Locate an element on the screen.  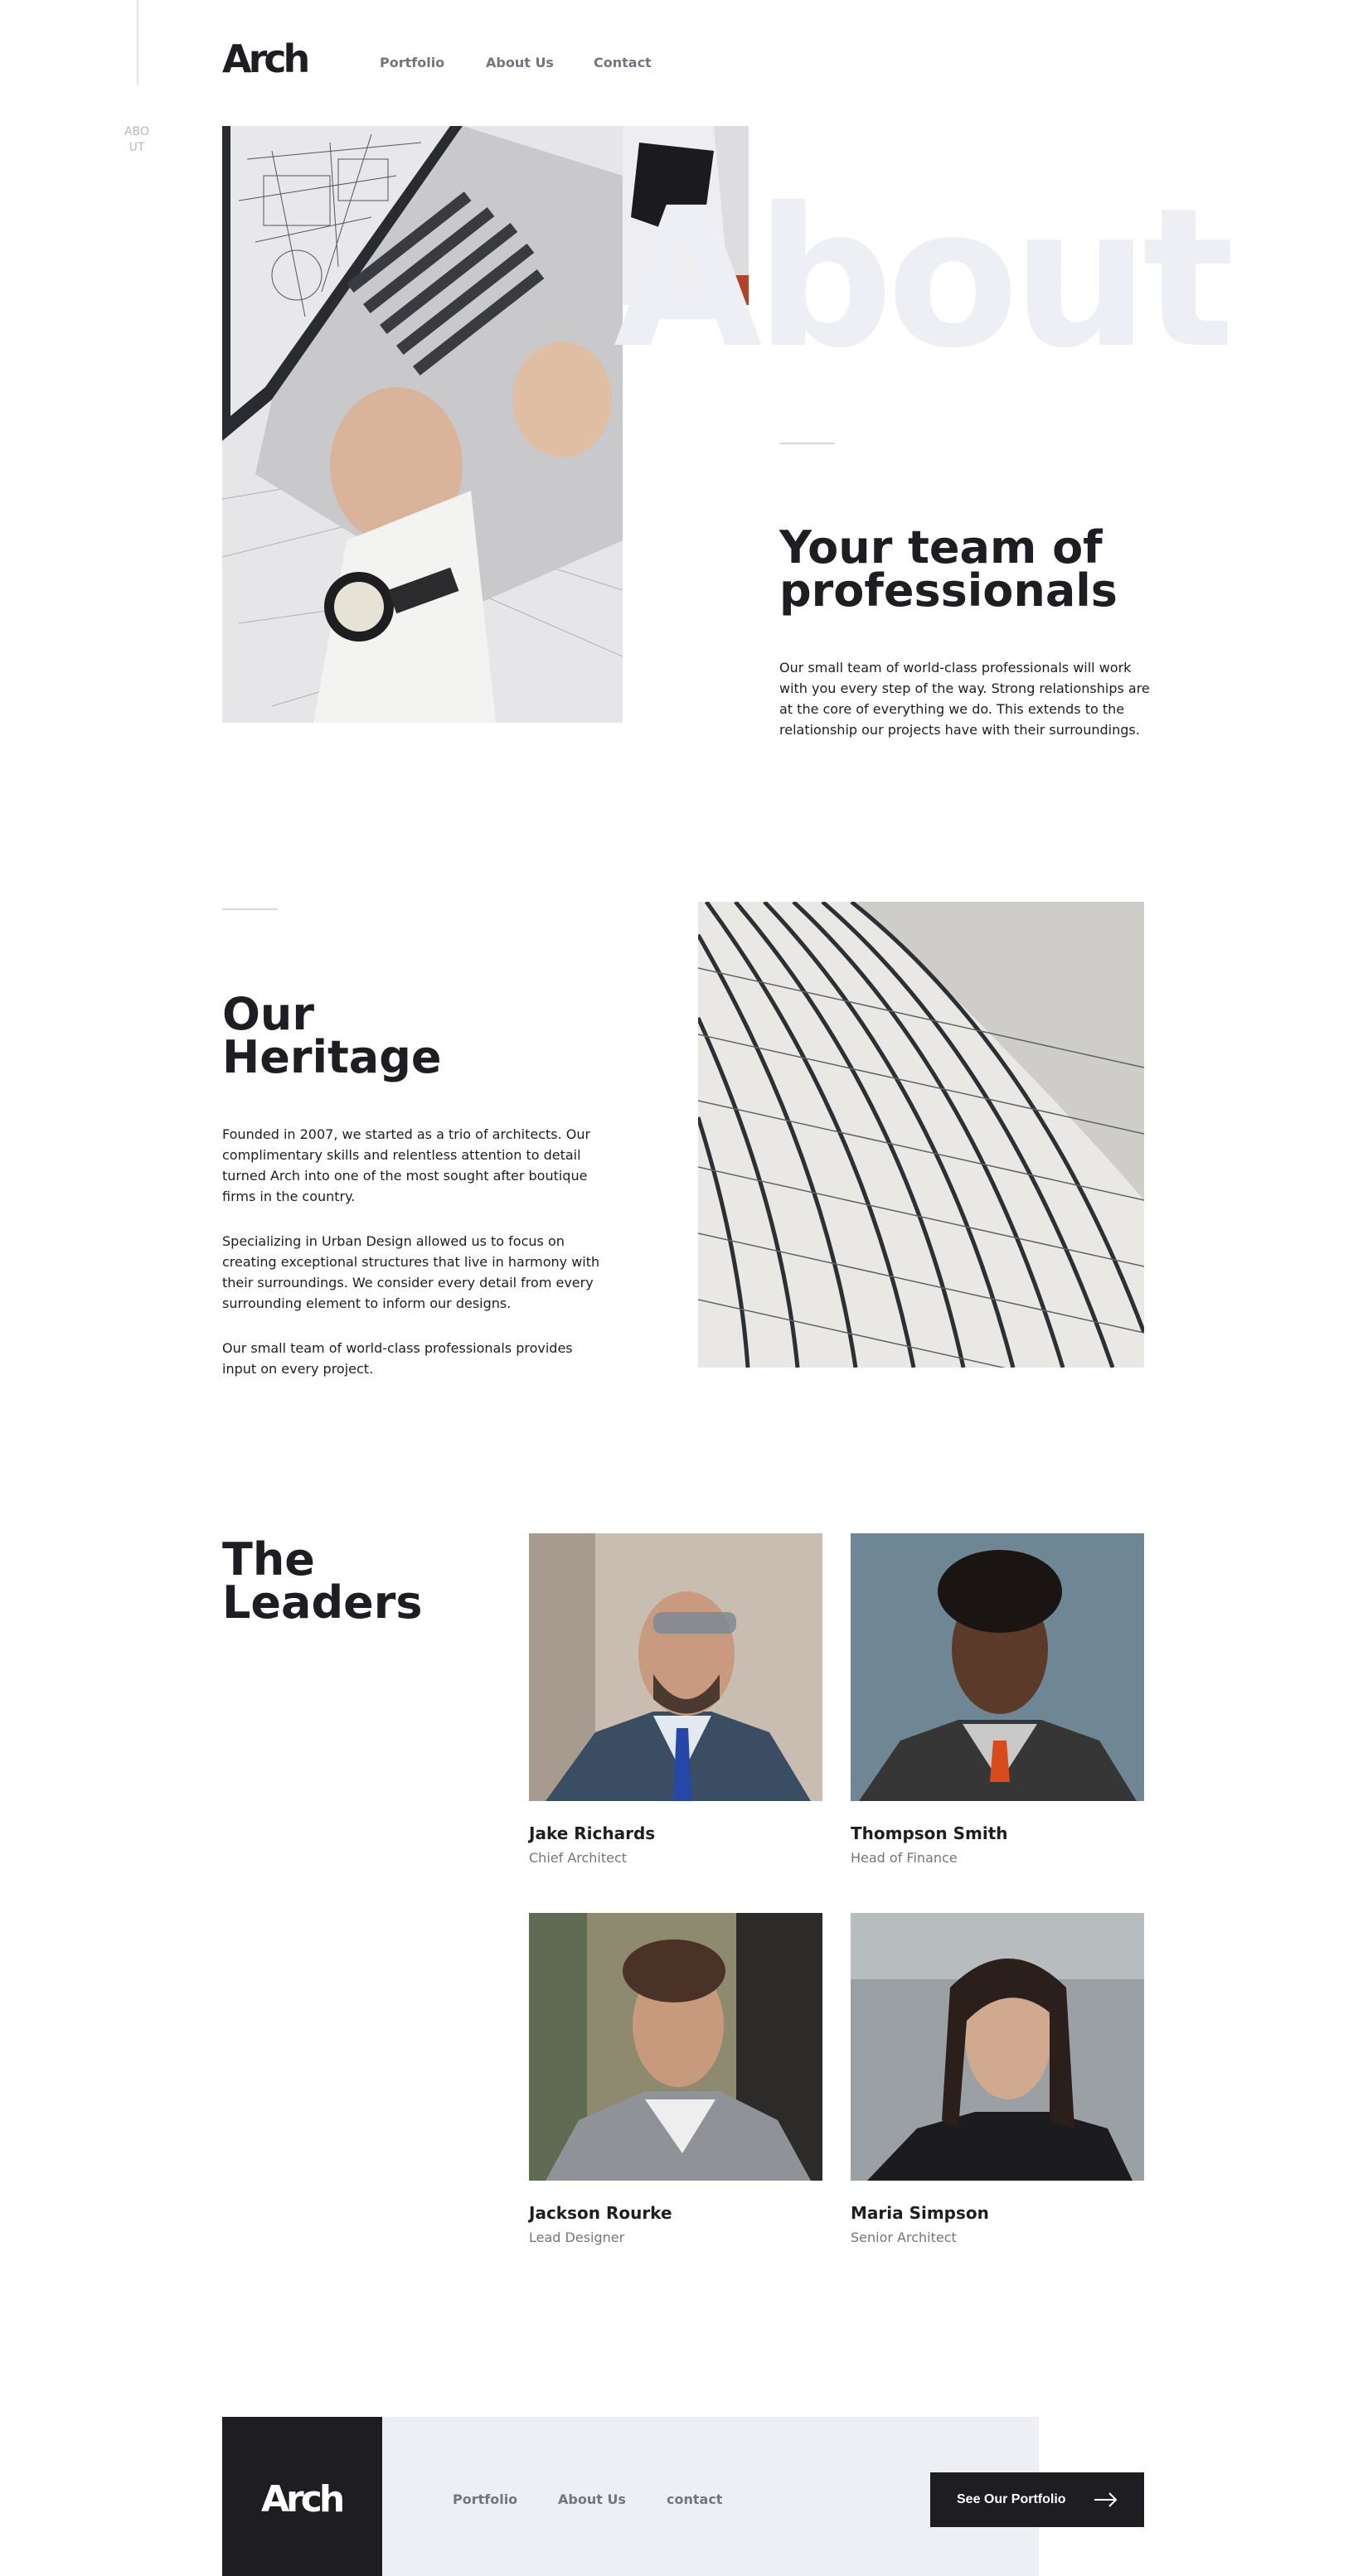
leader-name-1: Jake Richards is located at coordinates (592, 1833).